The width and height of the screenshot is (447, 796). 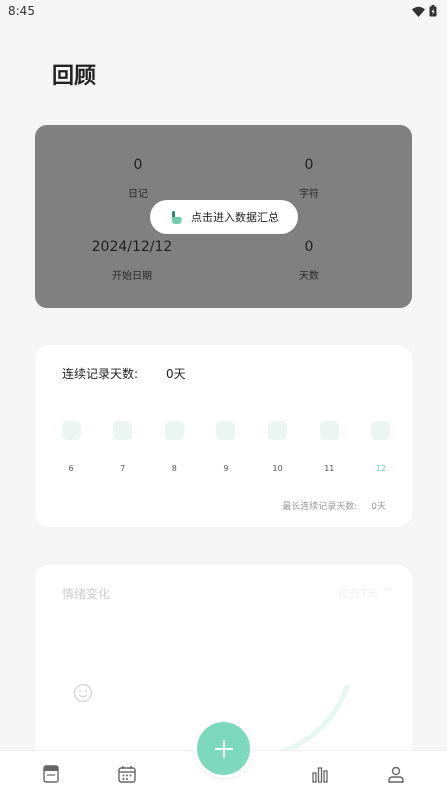 I want to click on day-label: 6, so click(x=71, y=468).